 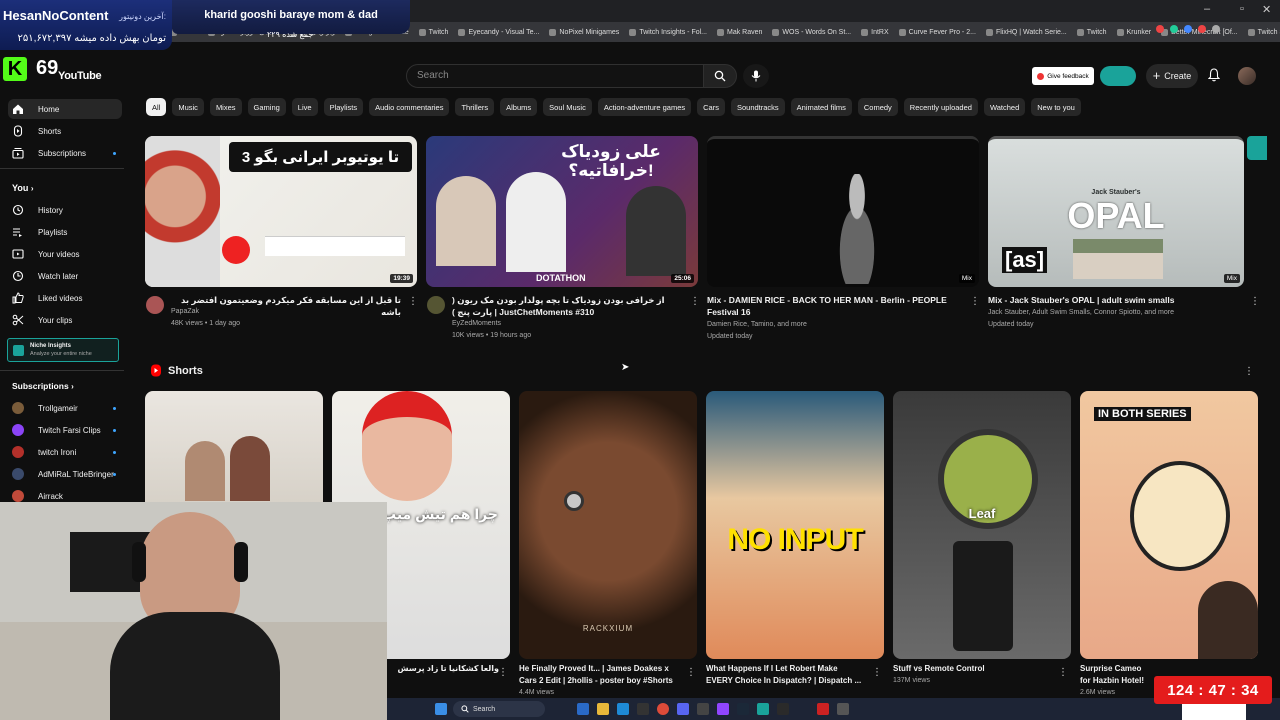 What do you see at coordinates (1257, 148) in the screenshot?
I see `extension-side-tab` at bounding box center [1257, 148].